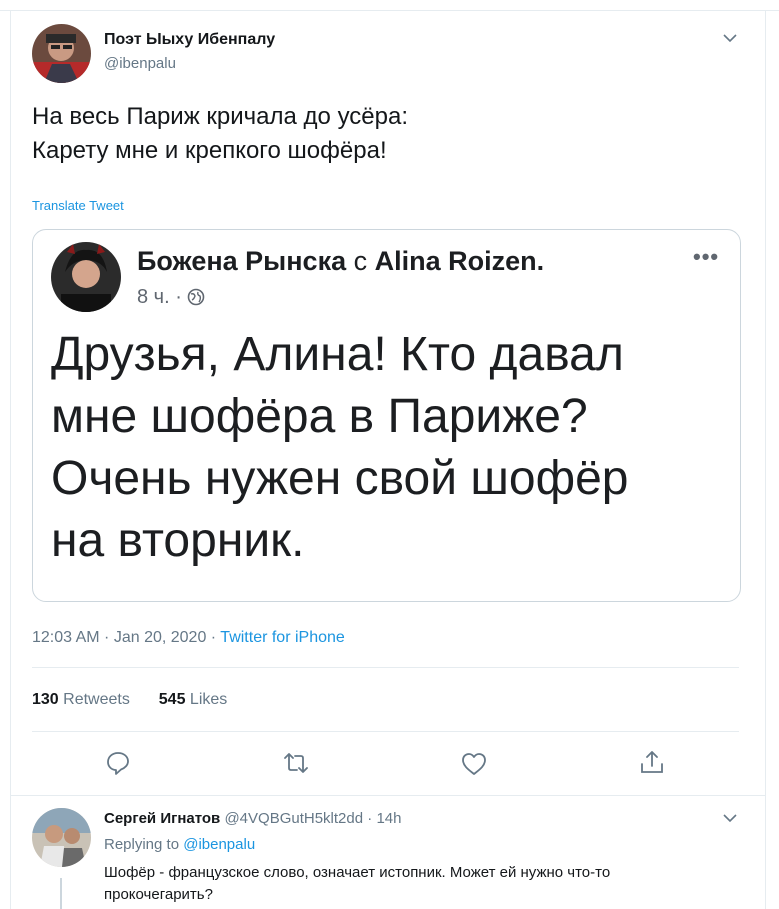  Describe the element at coordinates (153, 297) in the screenshot. I see `embedded-time: 8 ч.` at that location.